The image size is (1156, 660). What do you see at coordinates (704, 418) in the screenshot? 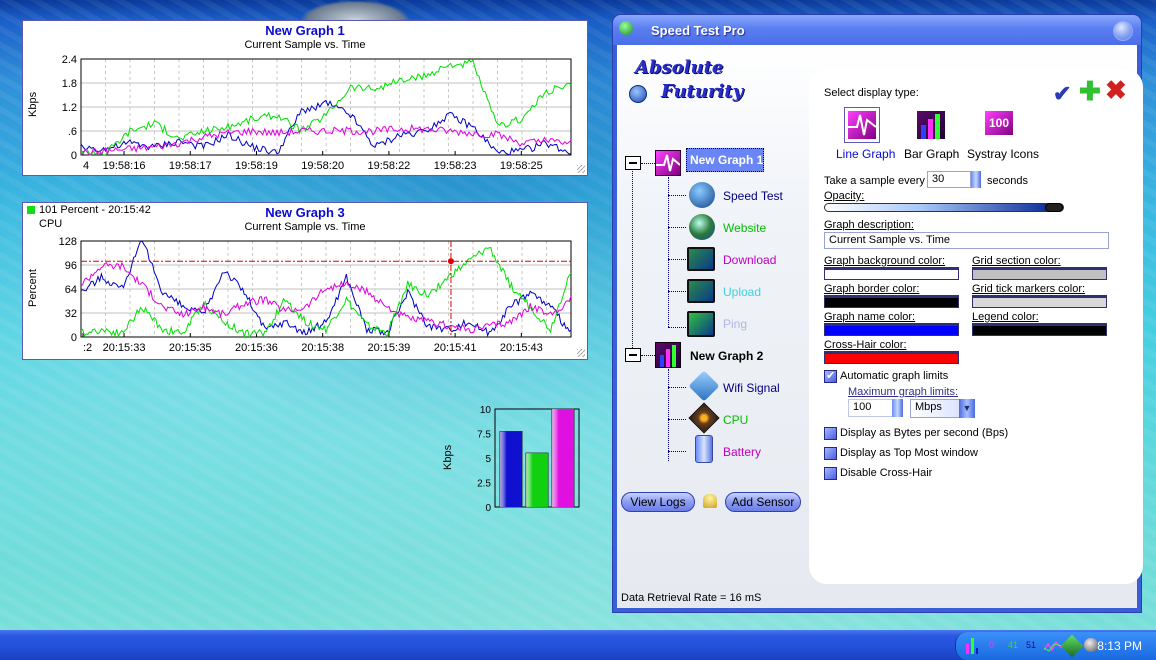
I see `cpu-icon` at bounding box center [704, 418].